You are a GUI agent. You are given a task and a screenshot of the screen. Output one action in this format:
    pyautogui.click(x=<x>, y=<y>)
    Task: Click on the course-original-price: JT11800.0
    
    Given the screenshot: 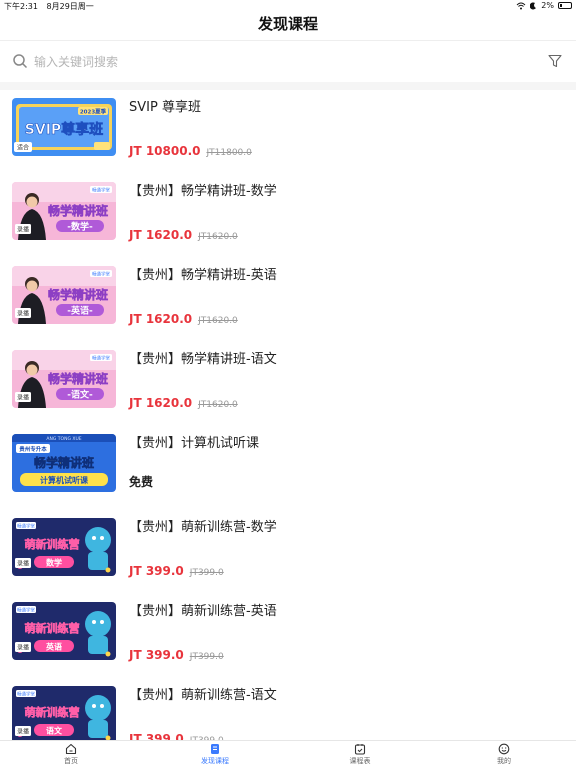 What is the action you would take?
    pyautogui.click(x=229, y=153)
    